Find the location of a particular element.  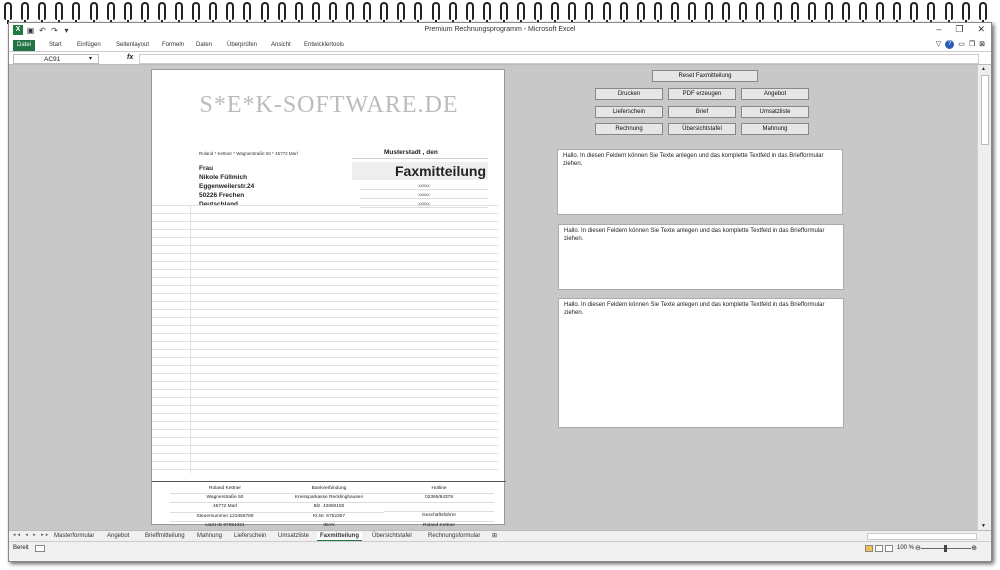

sheet-tab-umsatzliste: Umsatzliste is located at coordinates (293, 536).